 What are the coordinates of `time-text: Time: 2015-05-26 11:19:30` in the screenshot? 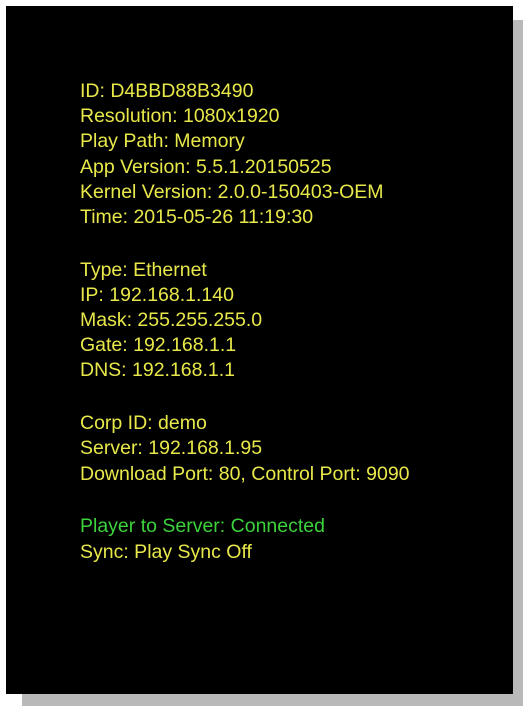 It's located at (197, 216).